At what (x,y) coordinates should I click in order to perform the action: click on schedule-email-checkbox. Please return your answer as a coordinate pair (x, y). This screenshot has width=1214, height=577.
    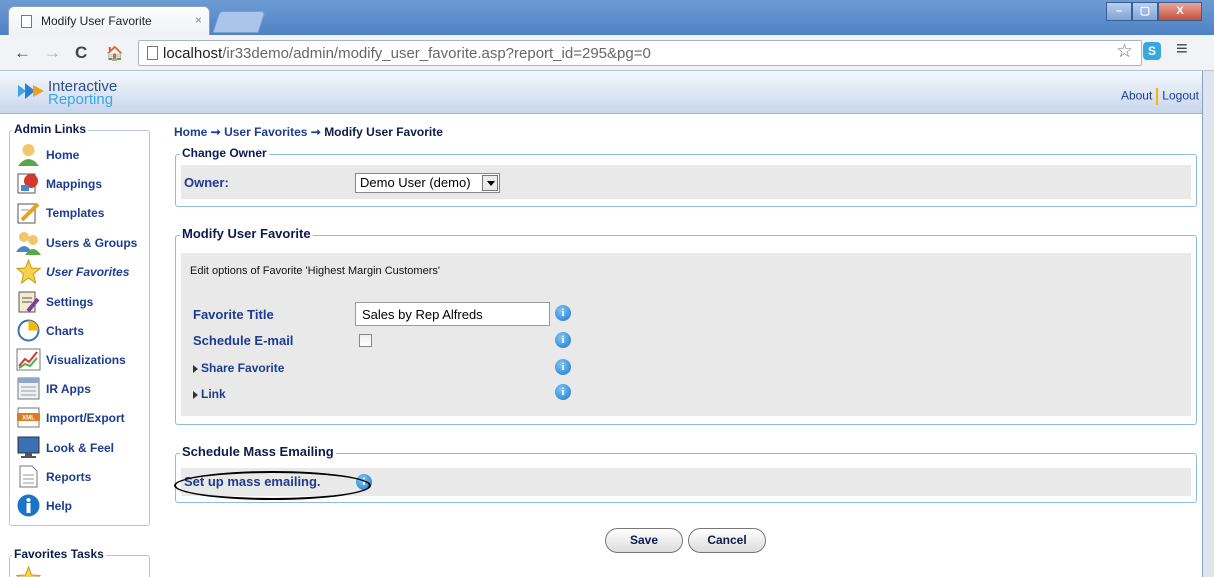
    Looking at the image, I should click on (365, 340).